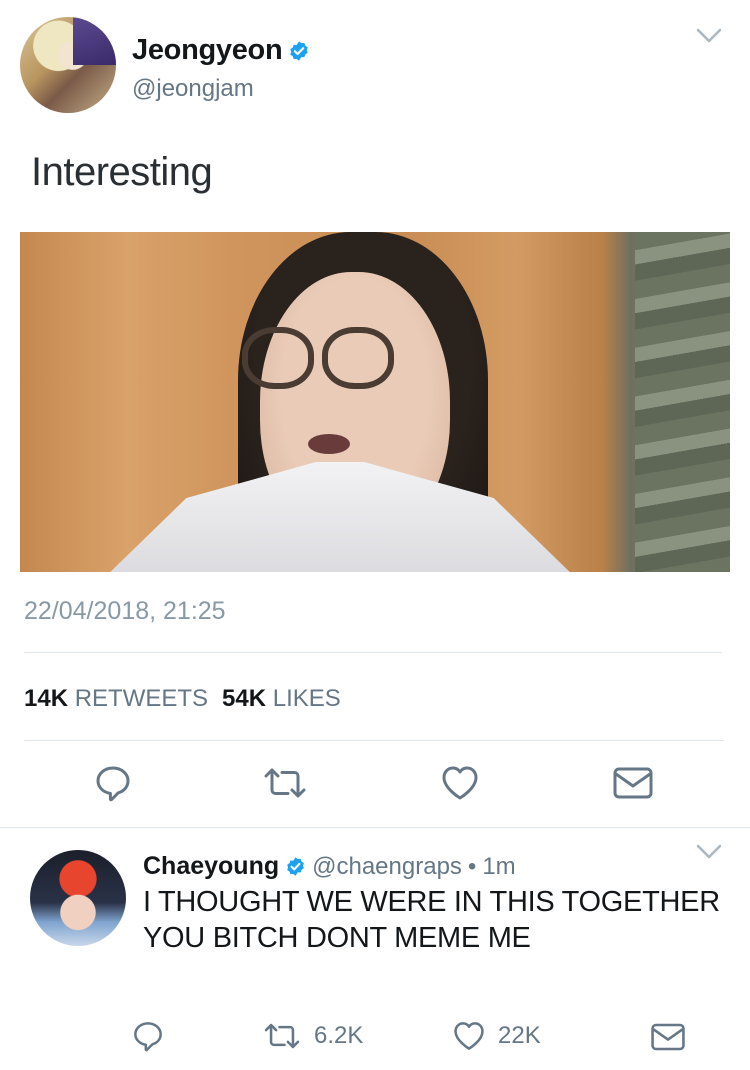  I want to click on like-button, so click(460, 783).